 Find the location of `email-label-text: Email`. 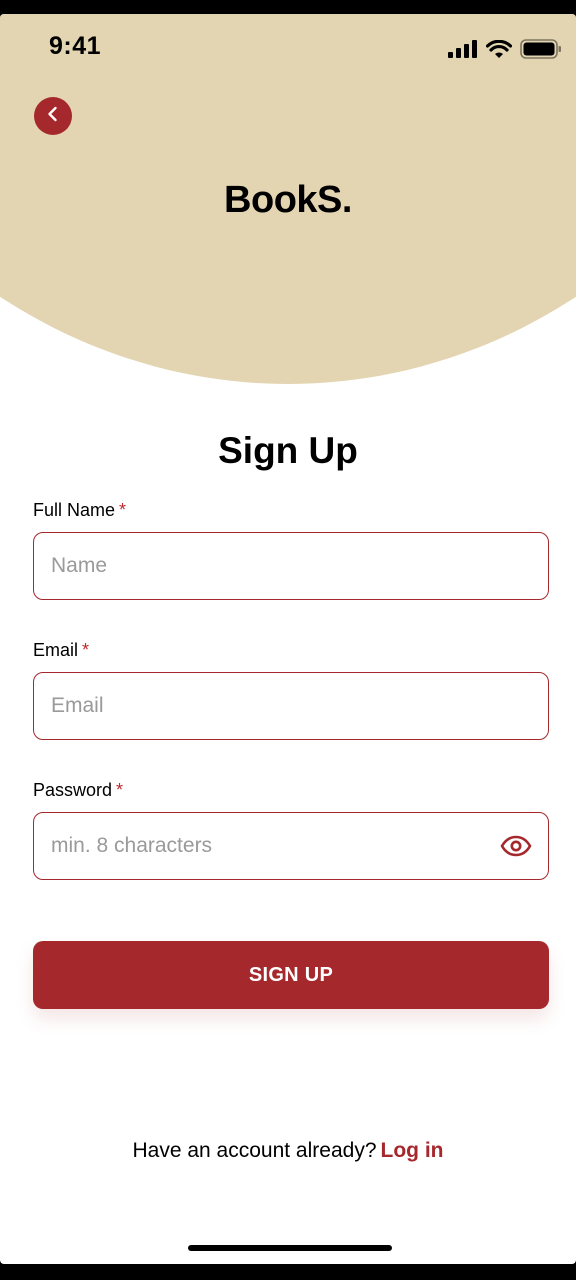

email-label-text: Email is located at coordinates (56, 650).